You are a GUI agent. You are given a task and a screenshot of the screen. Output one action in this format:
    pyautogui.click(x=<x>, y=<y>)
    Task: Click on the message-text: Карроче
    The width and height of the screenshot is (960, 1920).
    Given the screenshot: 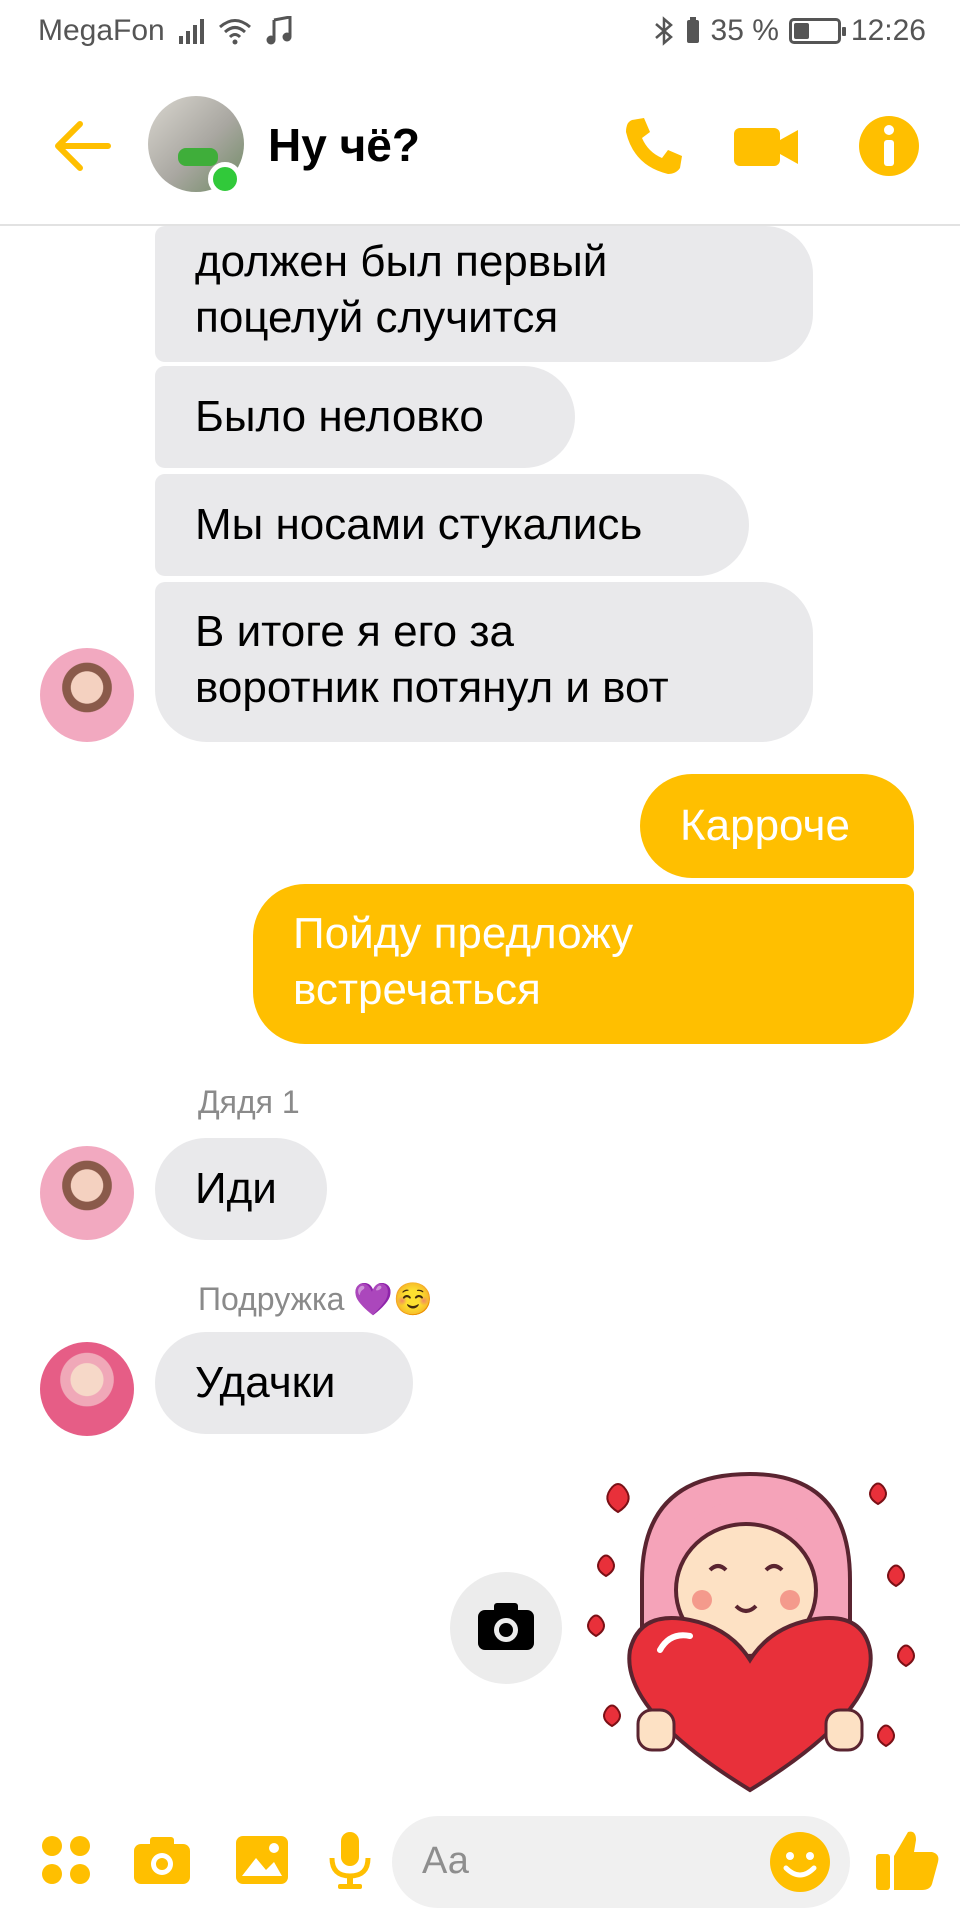 What is the action you would take?
    pyautogui.click(x=765, y=825)
    